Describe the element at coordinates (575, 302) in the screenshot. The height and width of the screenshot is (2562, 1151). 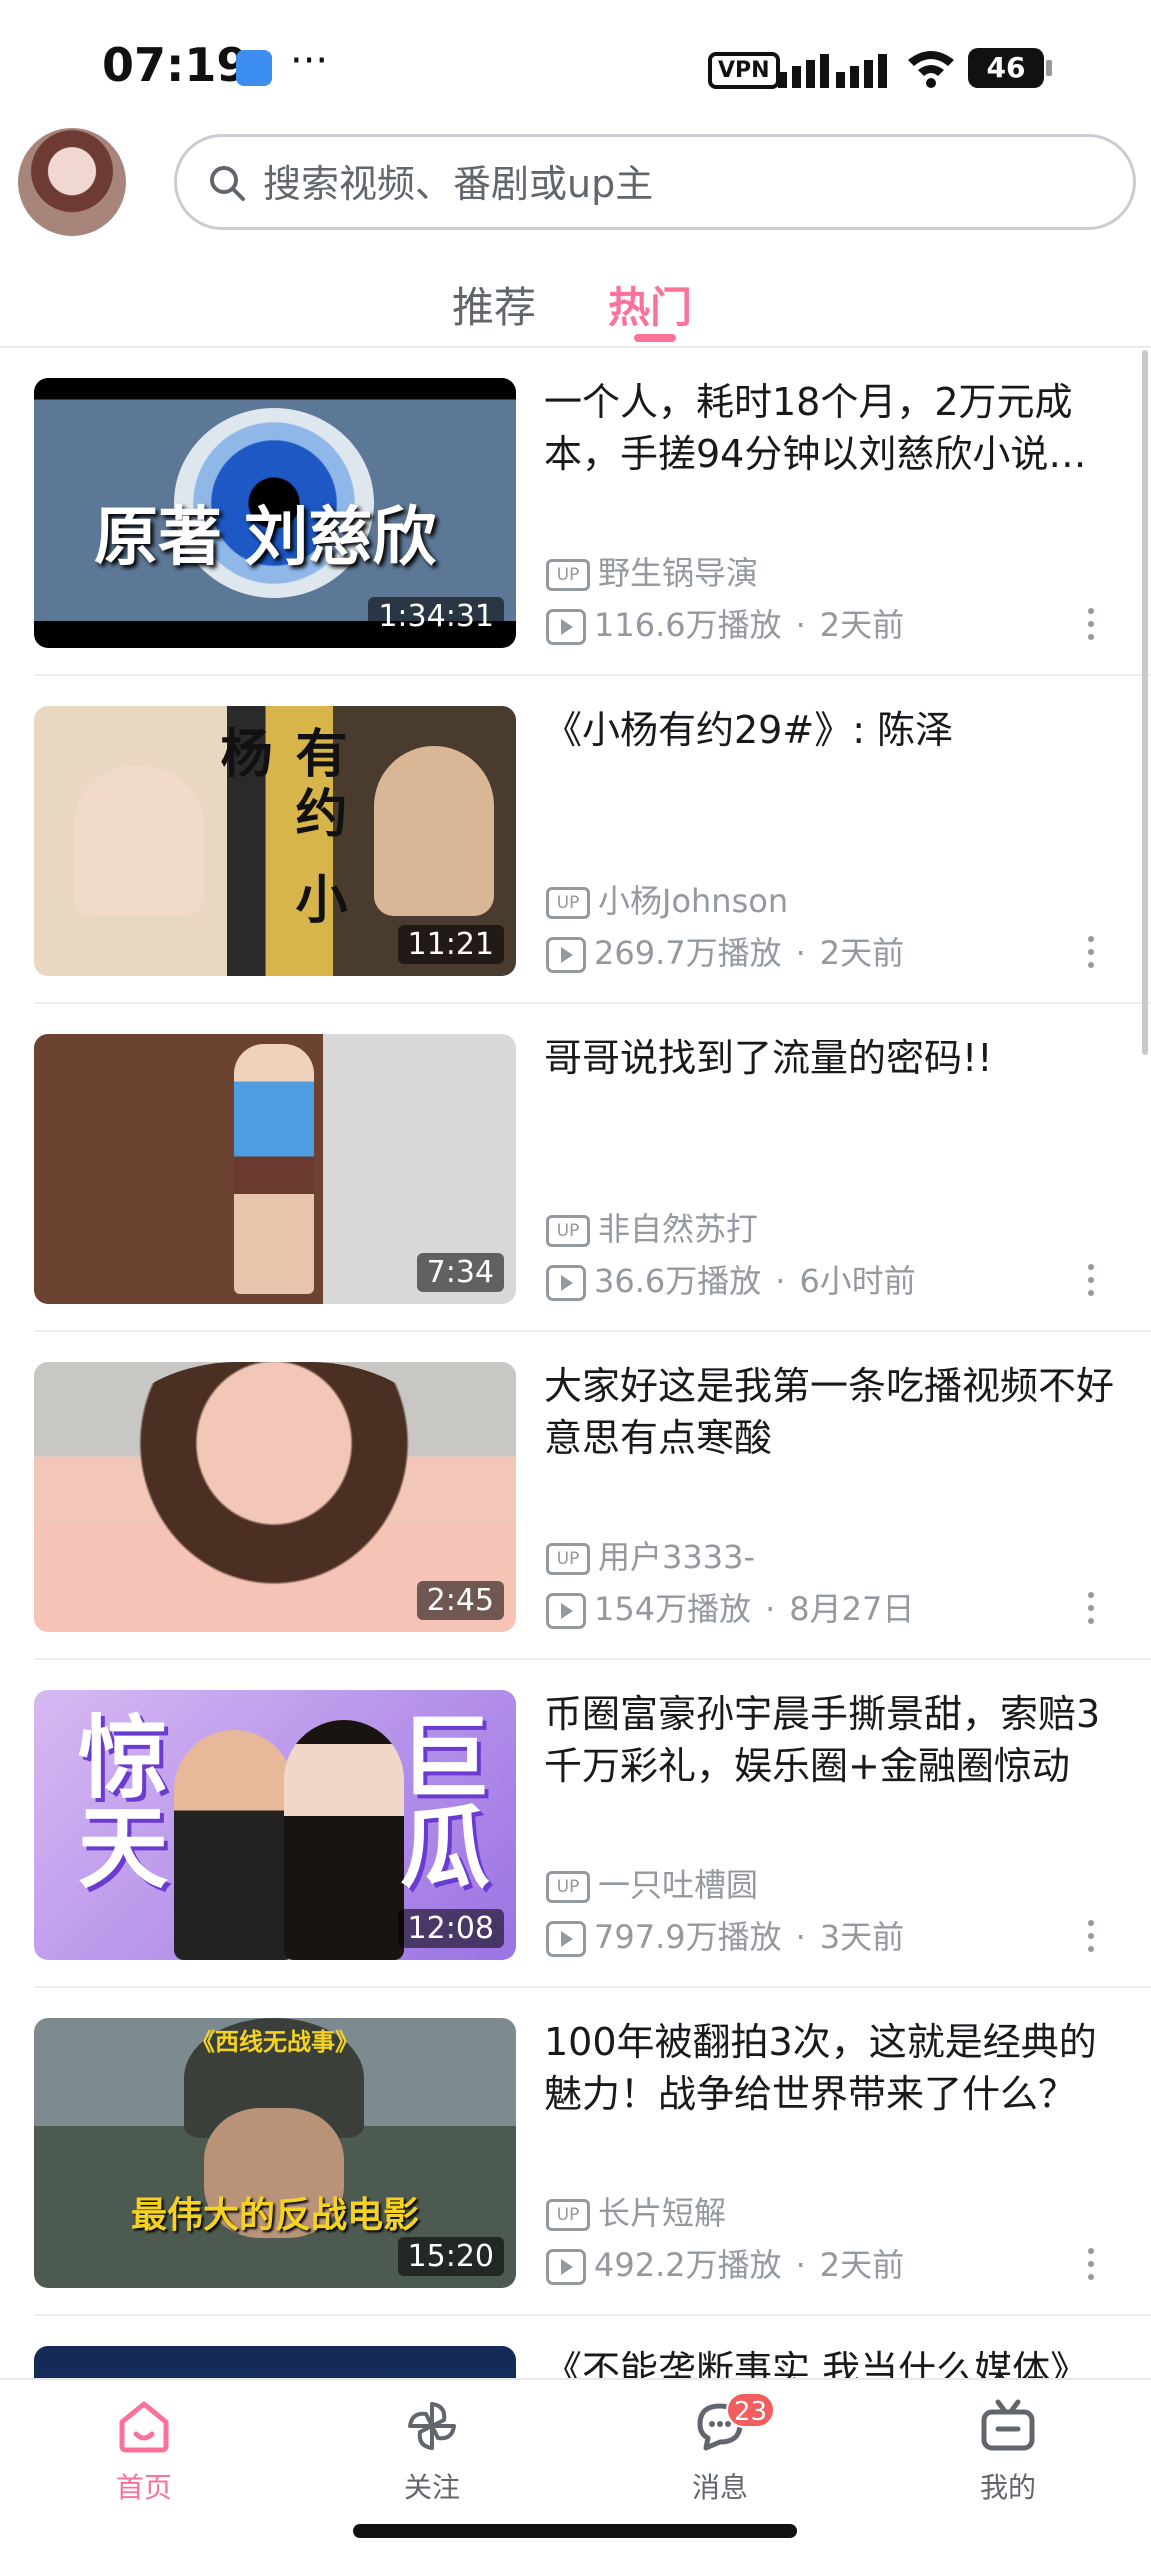
I see `tab-bar: 推荐 热门` at that location.